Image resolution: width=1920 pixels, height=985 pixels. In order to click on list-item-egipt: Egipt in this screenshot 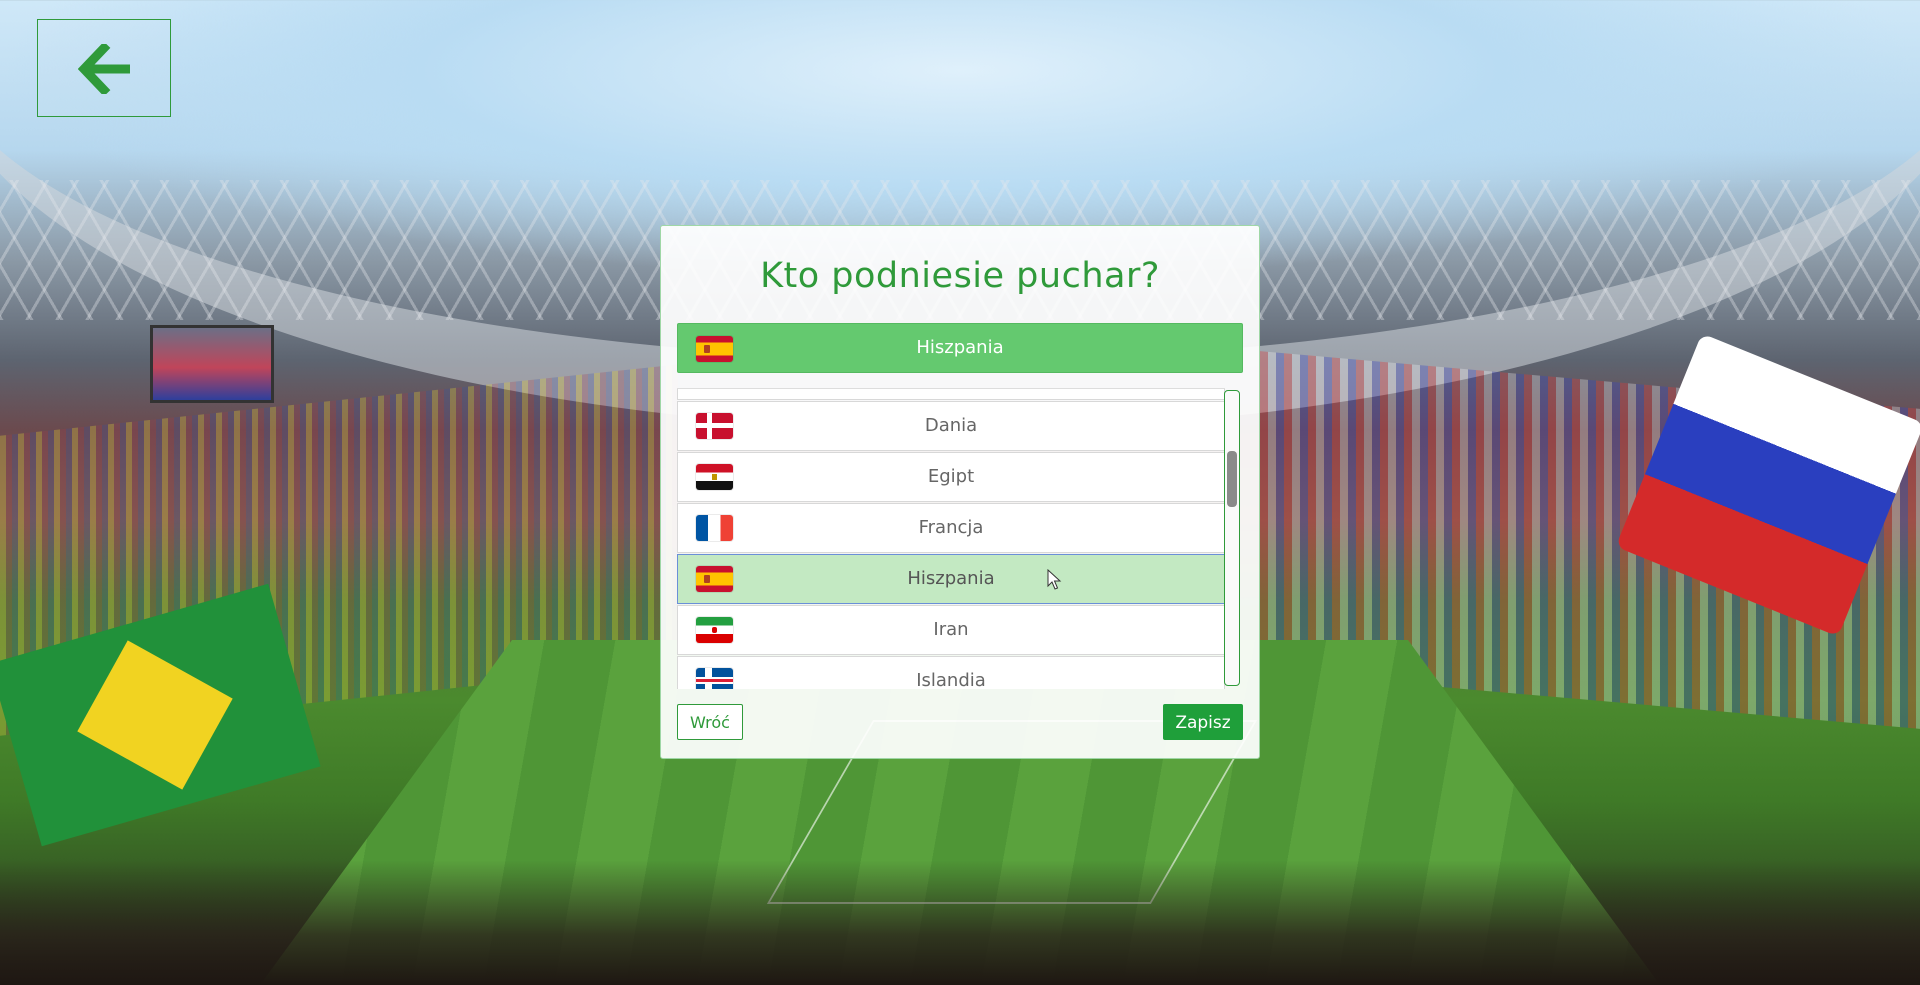, I will do `click(951, 477)`.